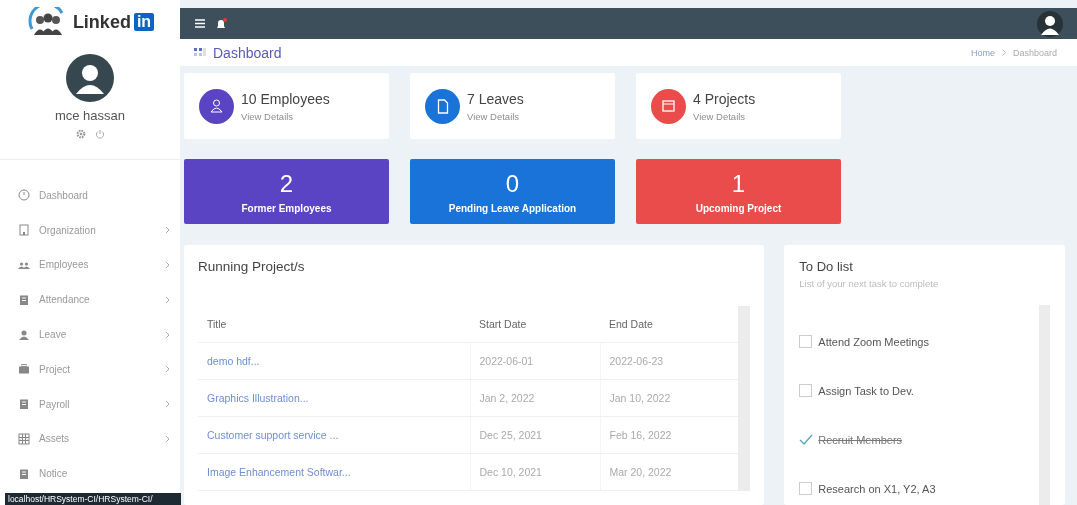  Describe the element at coordinates (535, 435) in the screenshot. I see `table-cell: Dec 25, 2021` at that location.